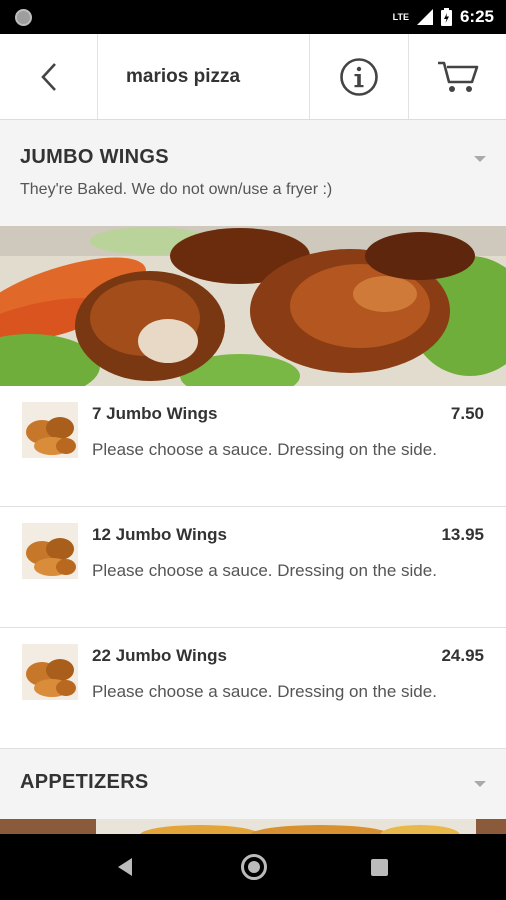  What do you see at coordinates (446, 17) in the screenshot?
I see `battery-icon` at bounding box center [446, 17].